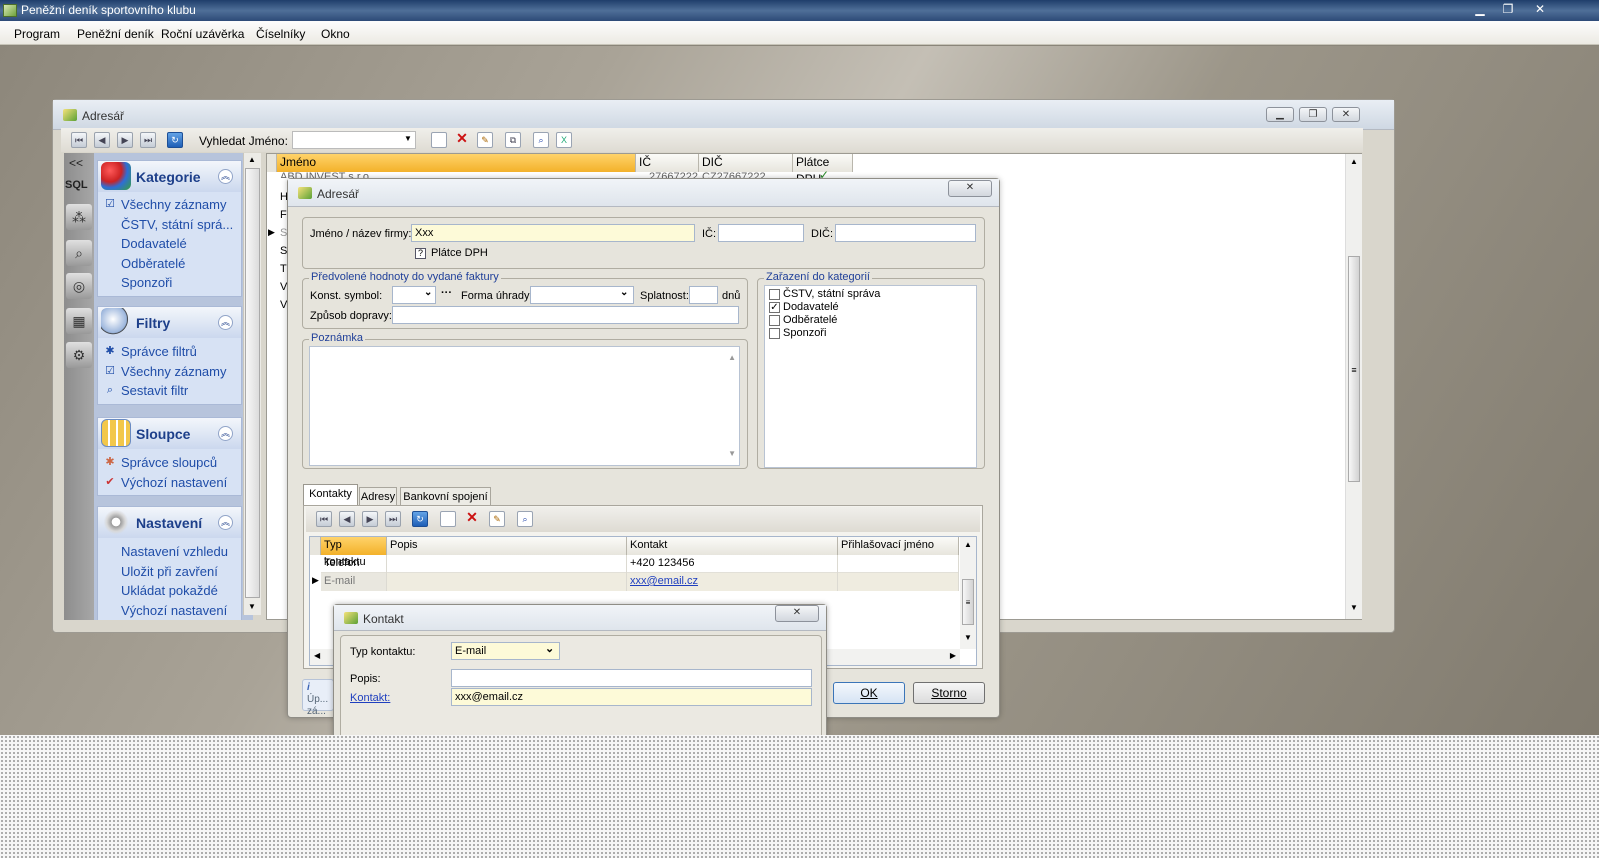 Image resolution: width=1599 pixels, height=858 pixels. I want to click on contact-value-input: xxx@email.cz, so click(631, 697).